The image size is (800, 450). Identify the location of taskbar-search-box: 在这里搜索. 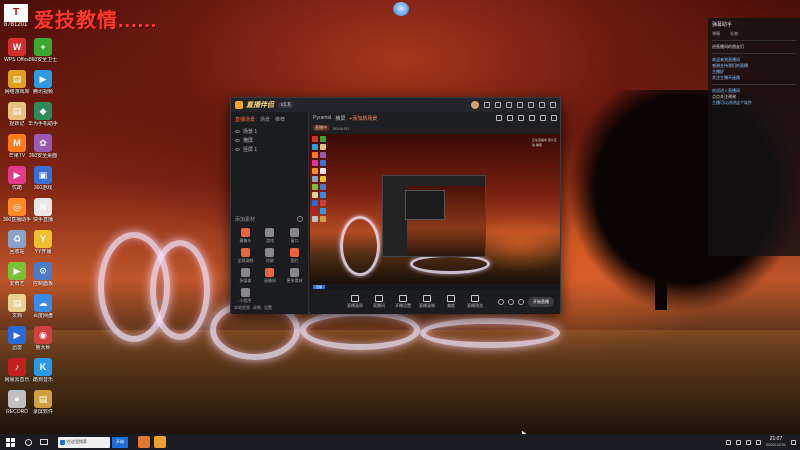
(84, 442).